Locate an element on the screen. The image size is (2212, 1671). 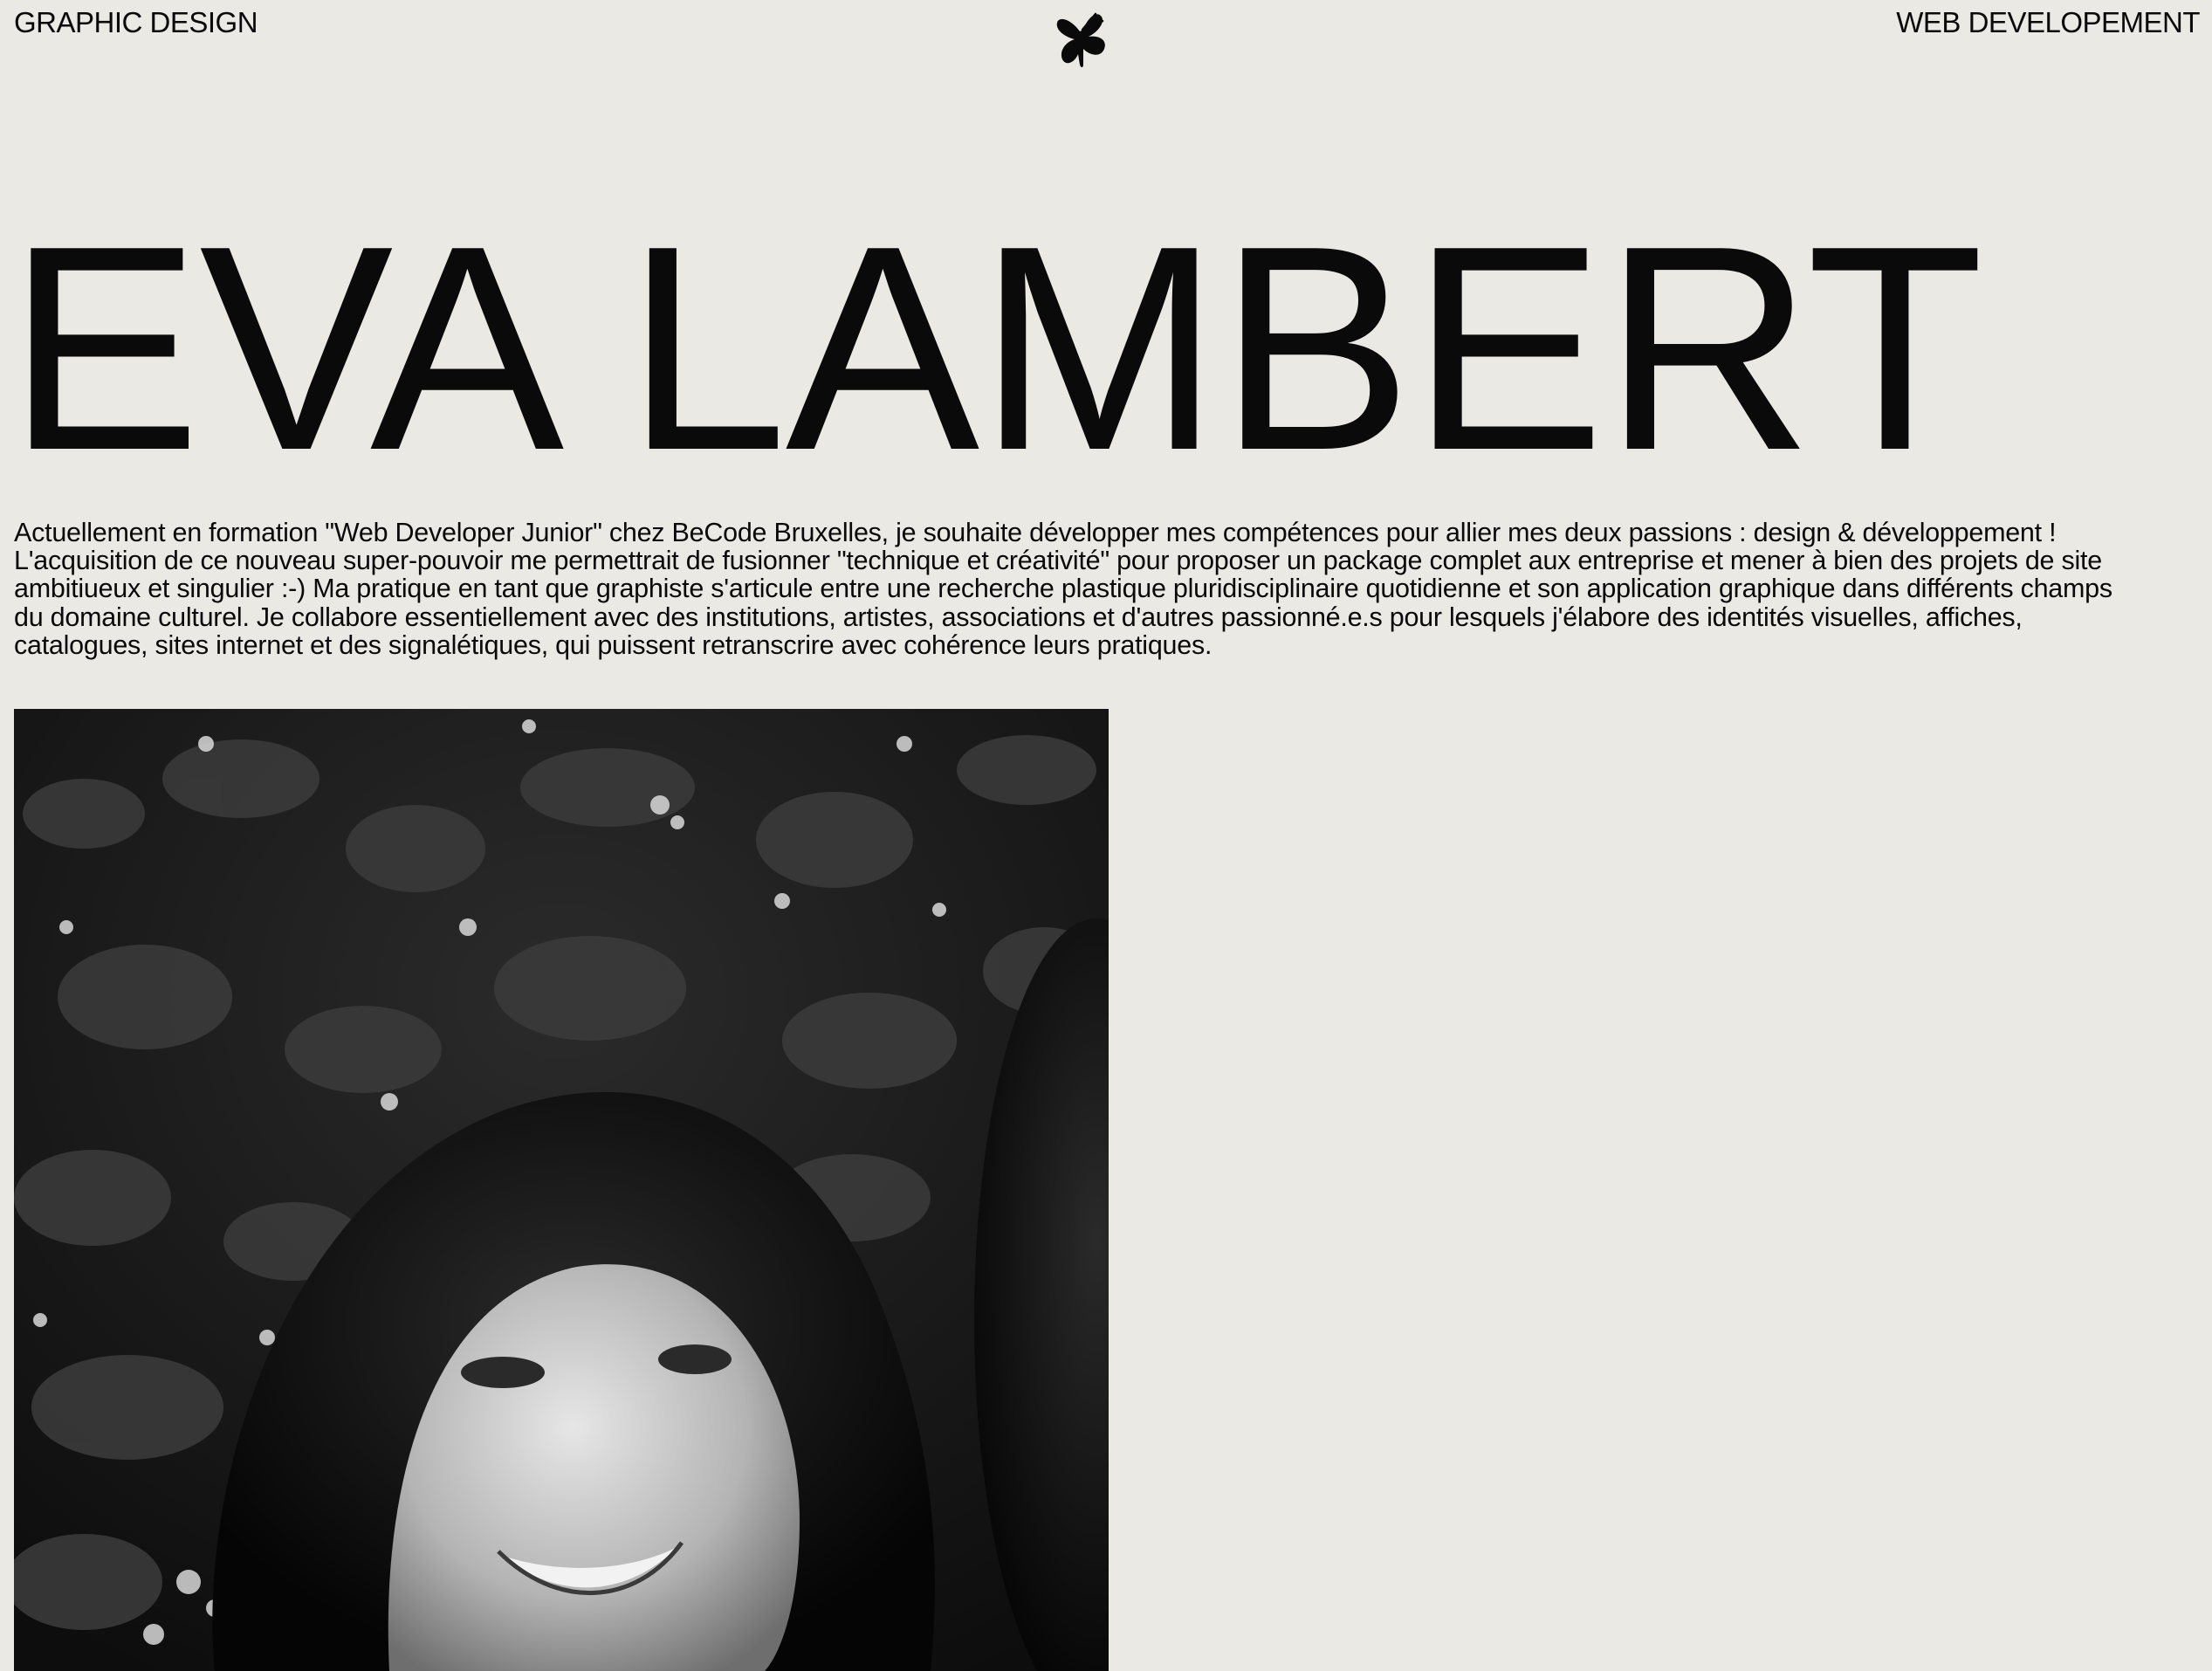
nav-link-web-development: WEB DEVELOPEMENT is located at coordinates (2048, 22).